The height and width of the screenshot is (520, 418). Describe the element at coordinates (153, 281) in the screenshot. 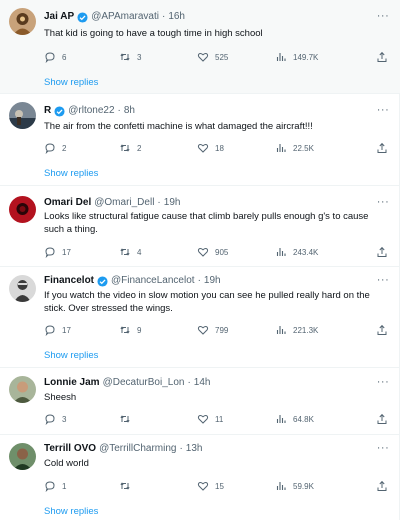

I see `author-handle: @FinanceLancelot` at that location.